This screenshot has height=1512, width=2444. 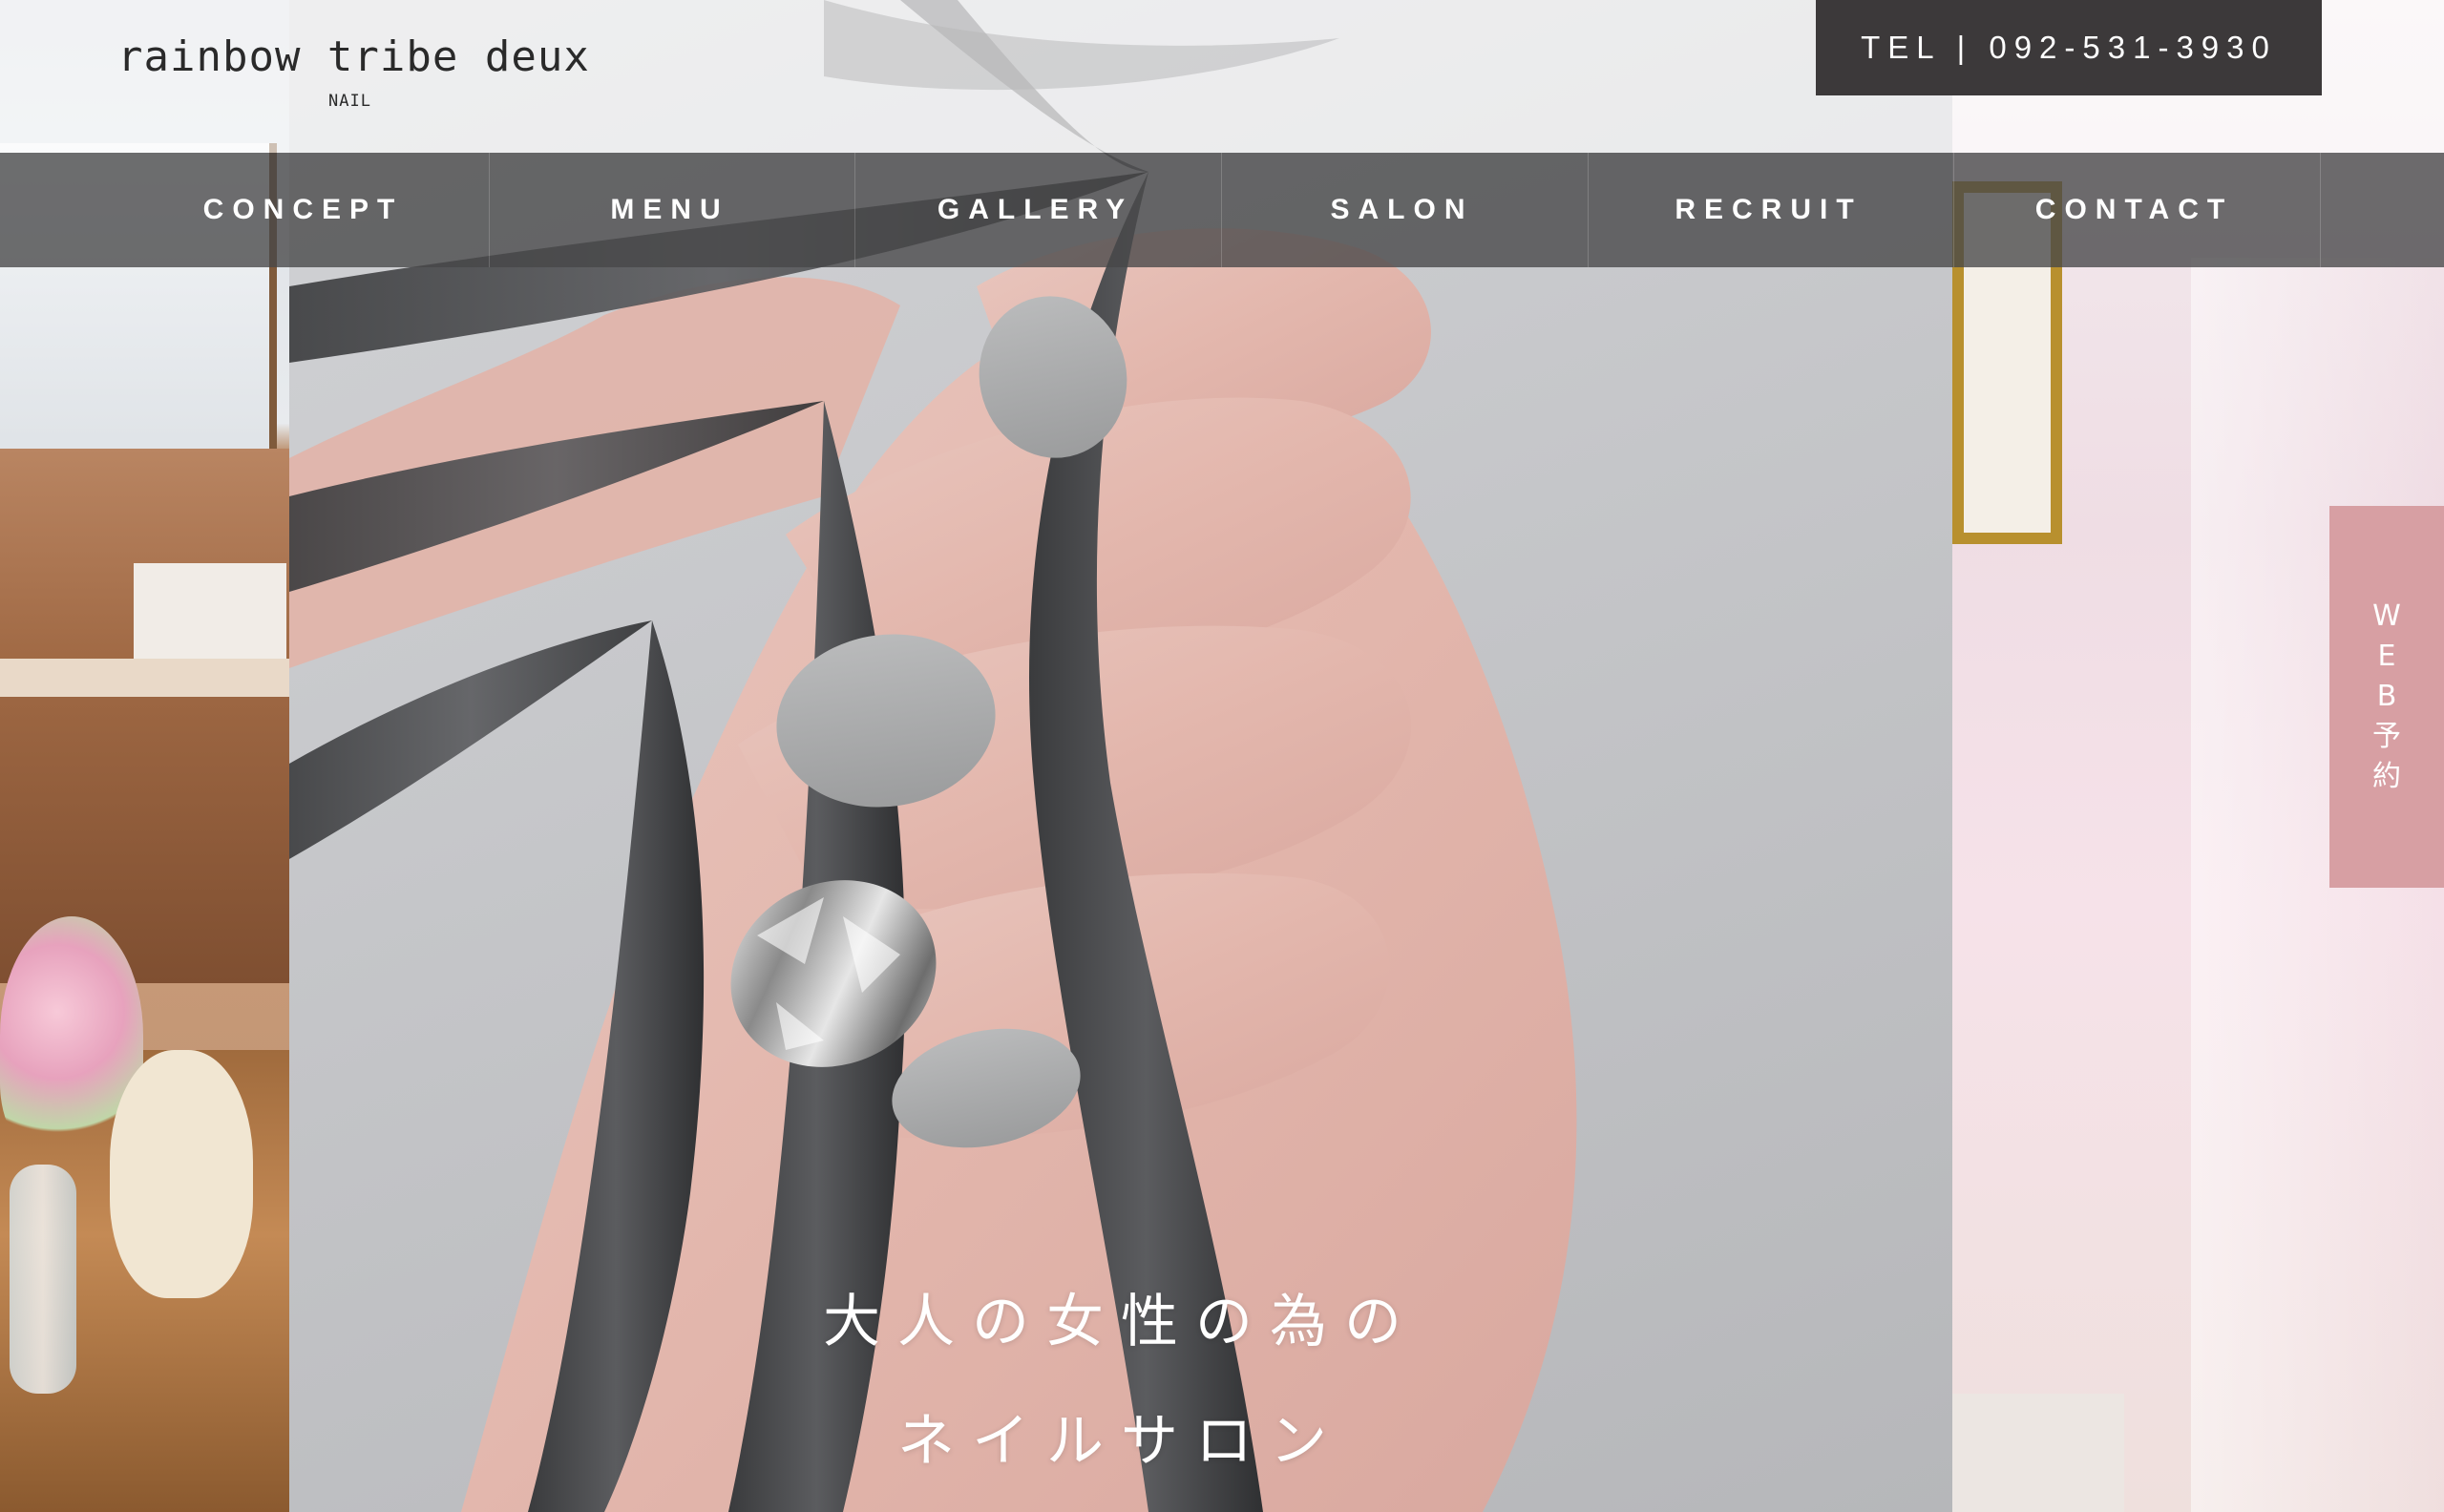 What do you see at coordinates (2387, 776) in the screenshot?
I see `reserve-char: 約` at bounding box center [2387, 776].